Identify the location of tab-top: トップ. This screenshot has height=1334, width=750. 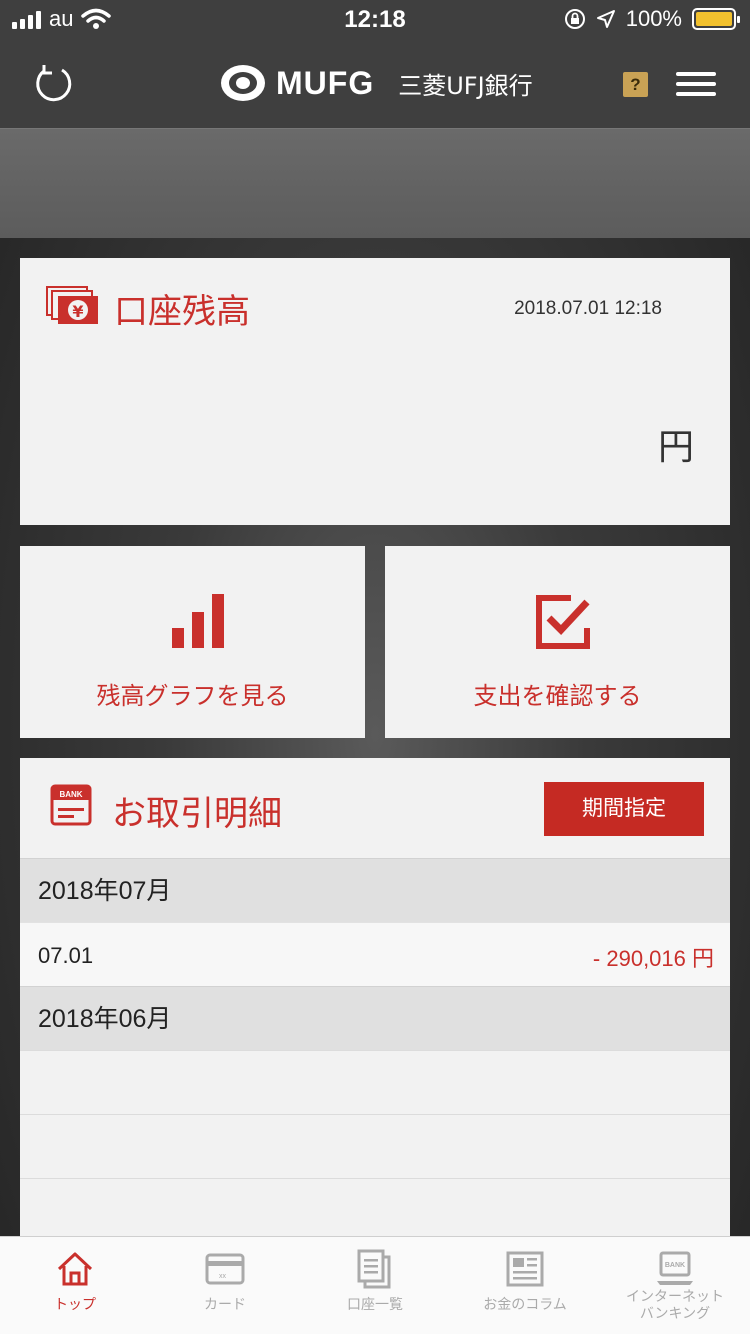
(75, 1285).